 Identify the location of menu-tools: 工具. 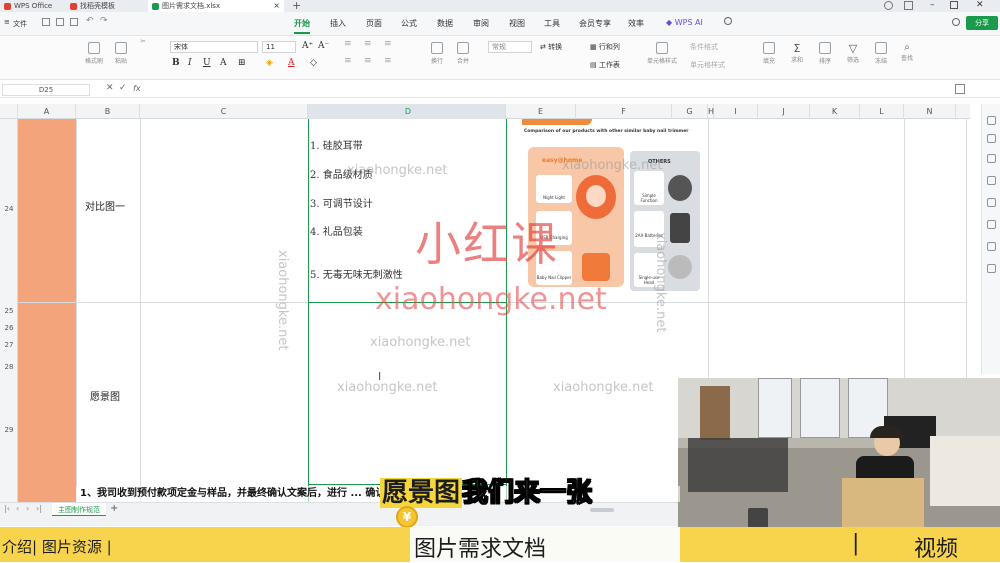
(552, 23).